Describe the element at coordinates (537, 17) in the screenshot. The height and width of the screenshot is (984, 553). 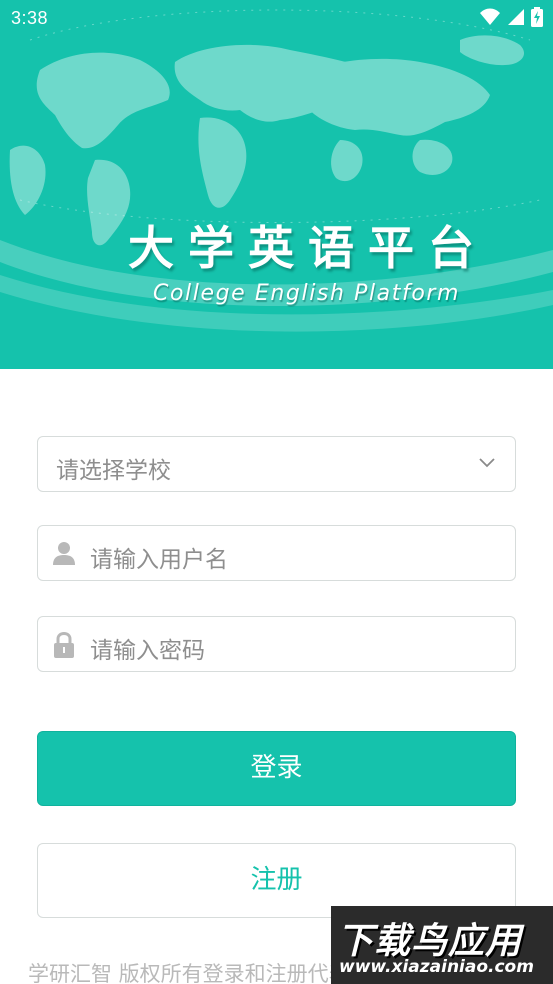
I see `battery-charging-icon` at that location.